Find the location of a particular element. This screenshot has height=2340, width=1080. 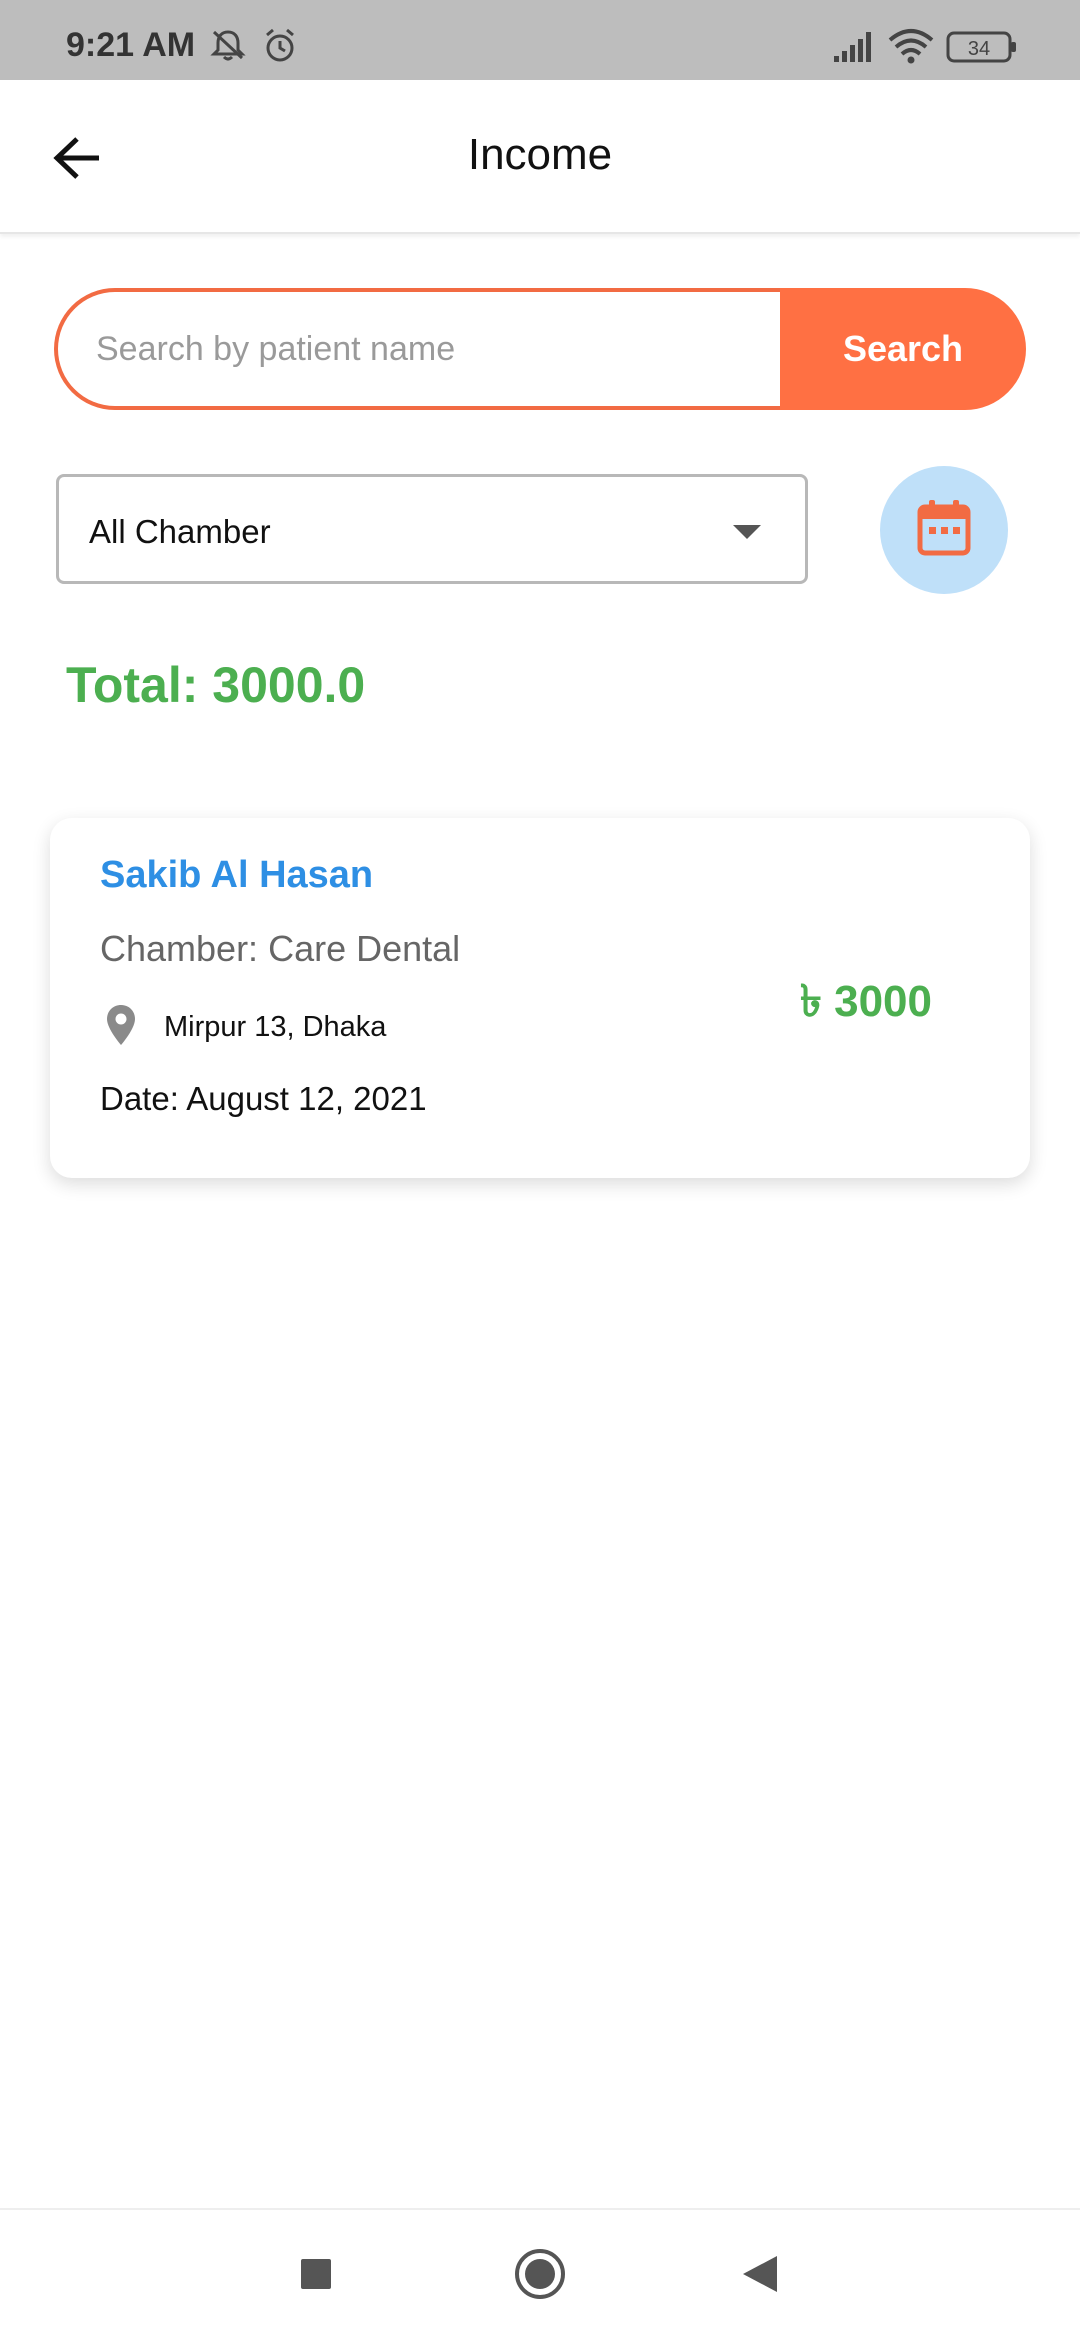

system-nav-bar is located at coordinates (540, 2274).